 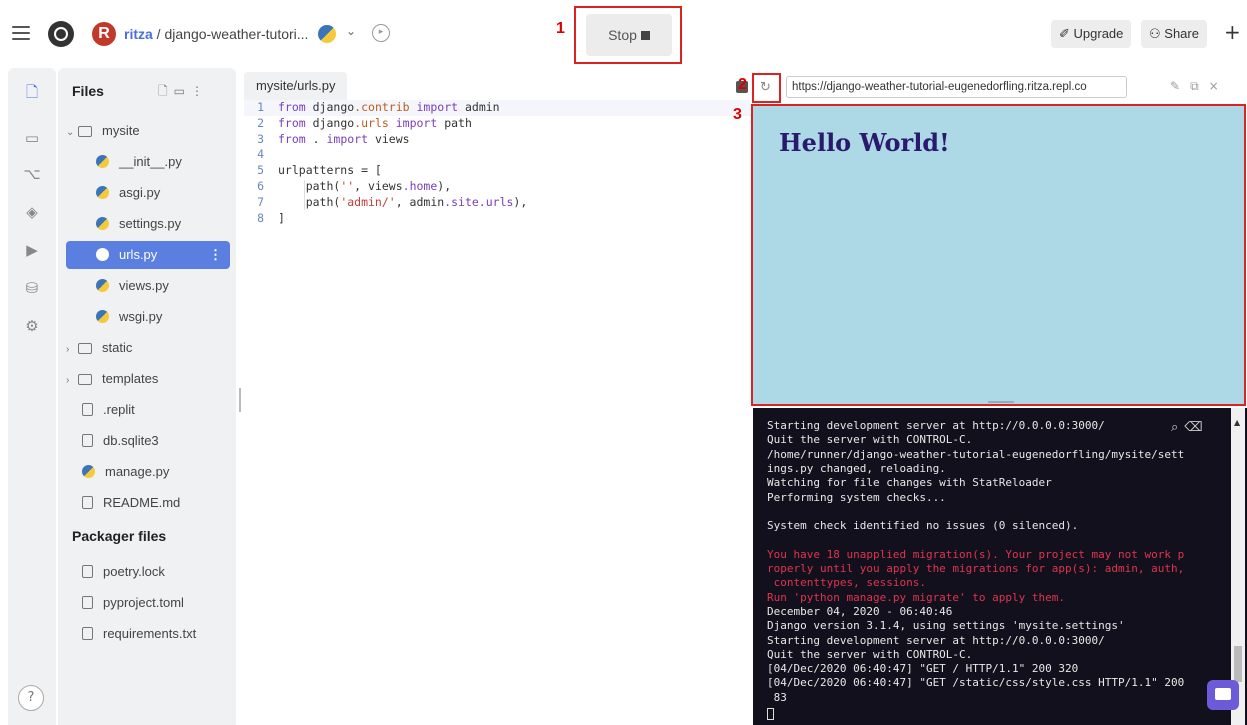 What do you see at coordinates (148, 348) in the screenshot?
I see `folder-row-static: › static` at bounding box center [148, 348].